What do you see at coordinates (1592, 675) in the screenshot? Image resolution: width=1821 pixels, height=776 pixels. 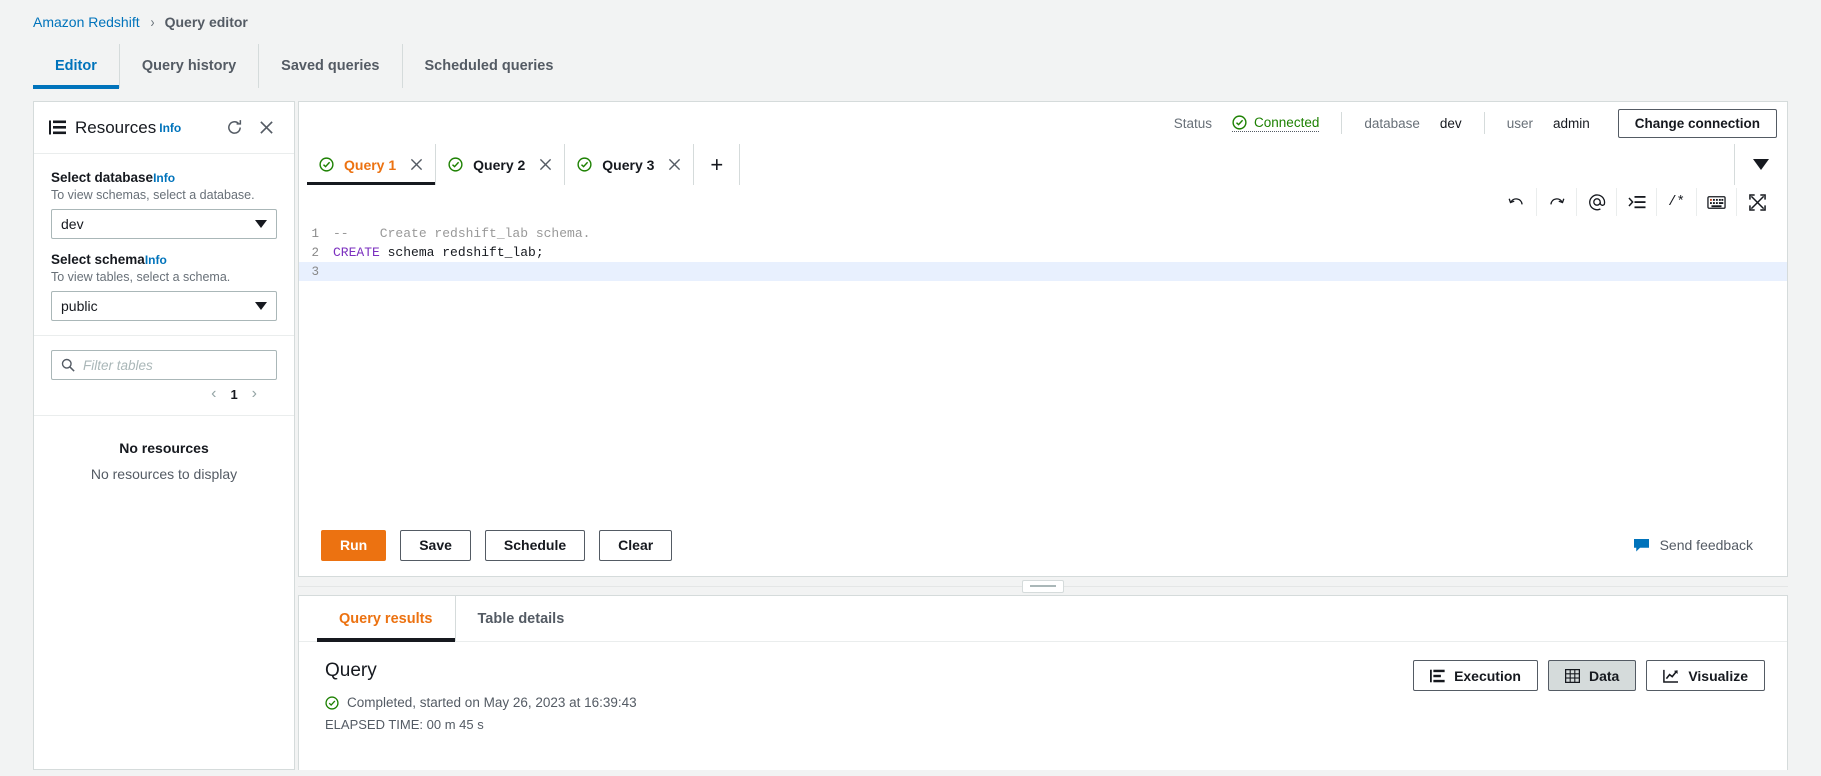 I see `data-view-button: Data` at bounding box center [1592, 675].